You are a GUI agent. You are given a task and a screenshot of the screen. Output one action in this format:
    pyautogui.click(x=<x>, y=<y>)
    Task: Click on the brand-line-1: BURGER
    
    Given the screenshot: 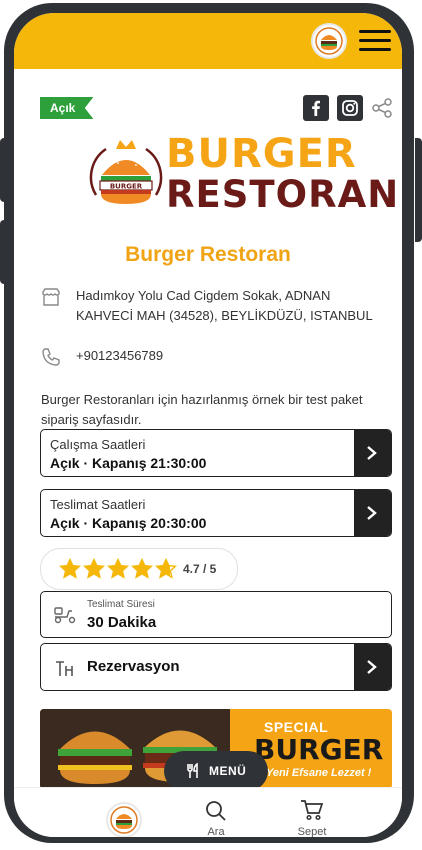 What is the action you would take?
    pyautogui.click(x=261, y=154)
    